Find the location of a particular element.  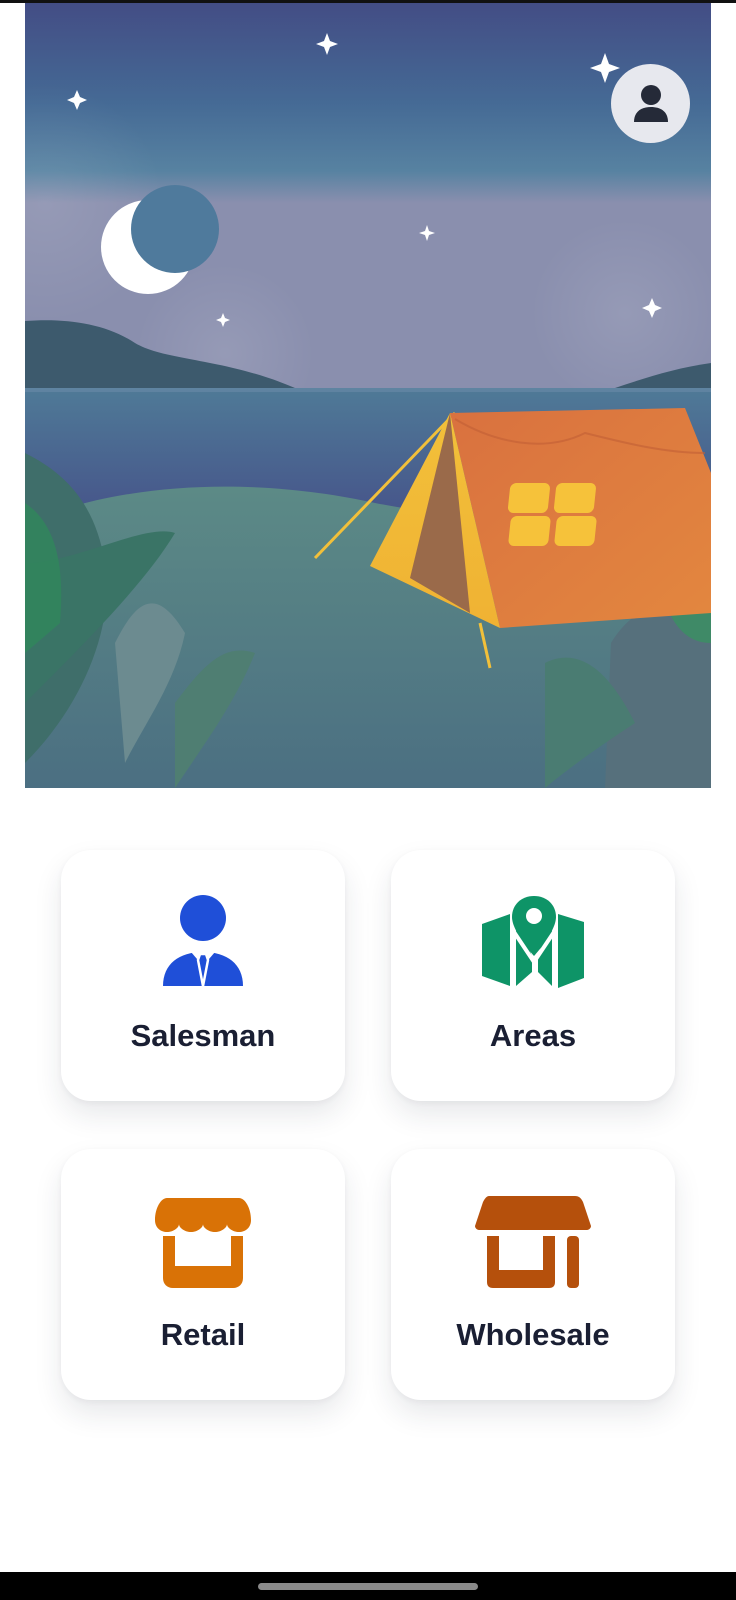

salesman-card: Salesman is located at coordinates (203, 975).